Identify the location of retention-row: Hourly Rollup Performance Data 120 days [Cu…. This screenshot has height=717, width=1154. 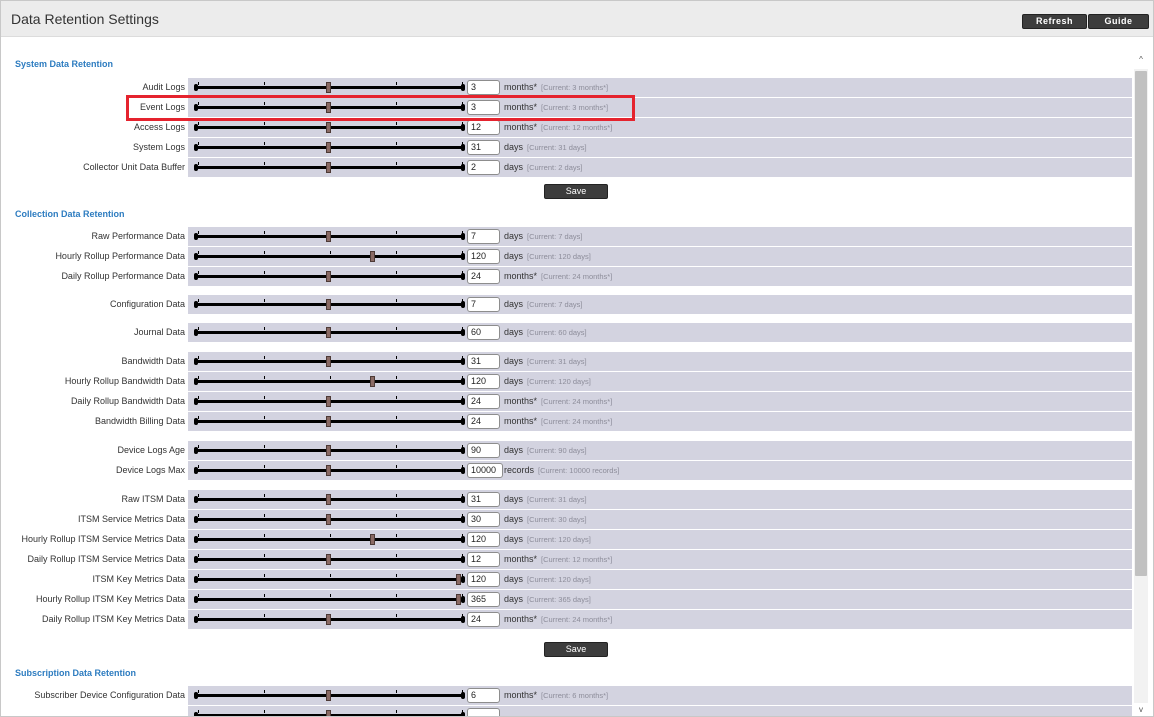
(569, 256).